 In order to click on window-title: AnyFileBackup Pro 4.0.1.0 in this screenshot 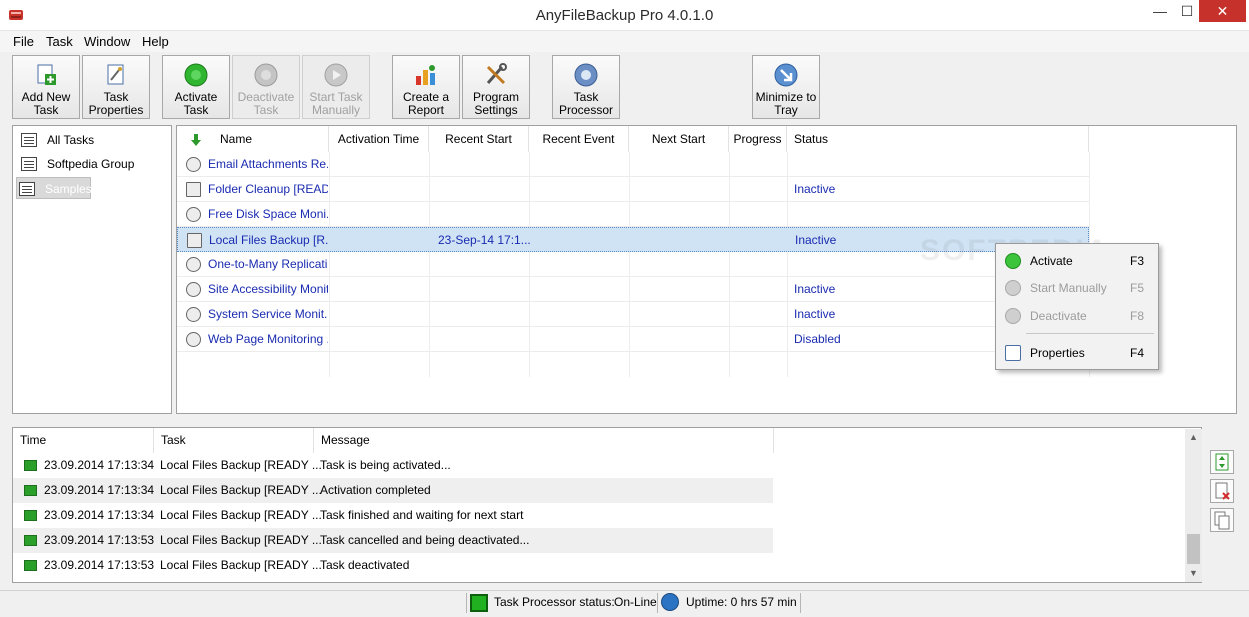, I will do `click(624, 15)`.